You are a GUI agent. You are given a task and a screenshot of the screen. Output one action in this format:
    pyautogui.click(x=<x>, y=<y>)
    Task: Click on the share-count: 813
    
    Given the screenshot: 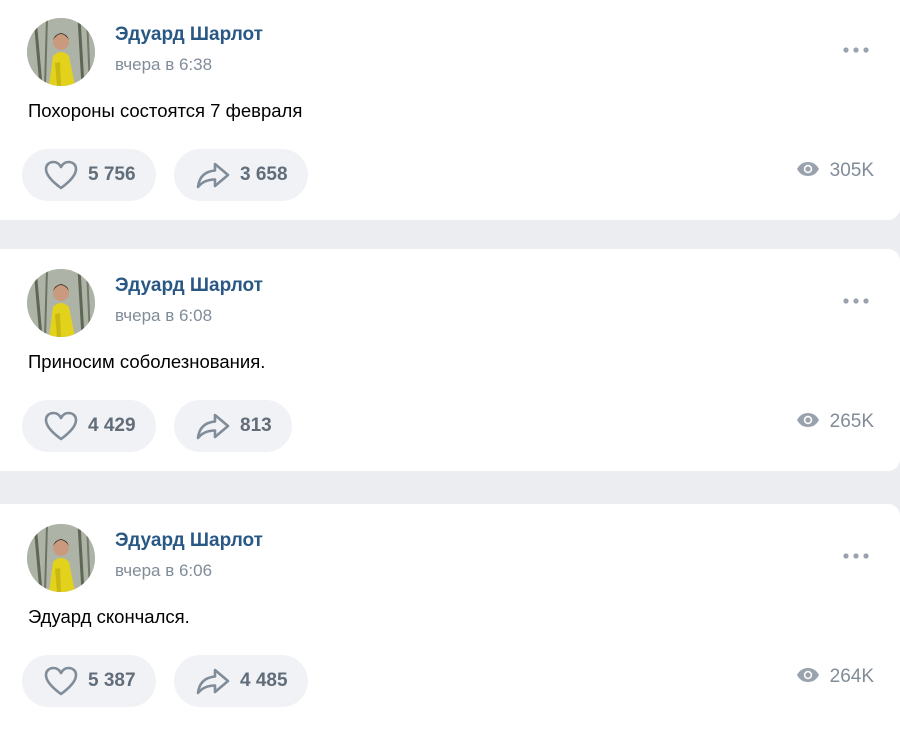 What is the action you would take?
    pyautogui.click(x=256, y=425)
    